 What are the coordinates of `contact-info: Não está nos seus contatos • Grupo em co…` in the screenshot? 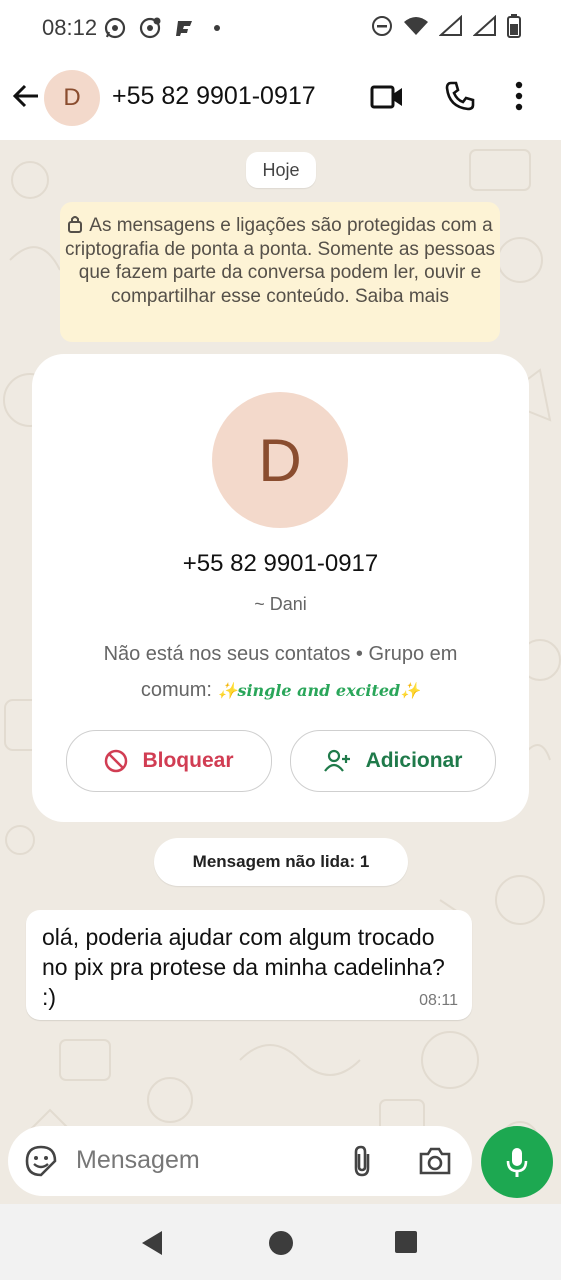 It's located at (280, 672).